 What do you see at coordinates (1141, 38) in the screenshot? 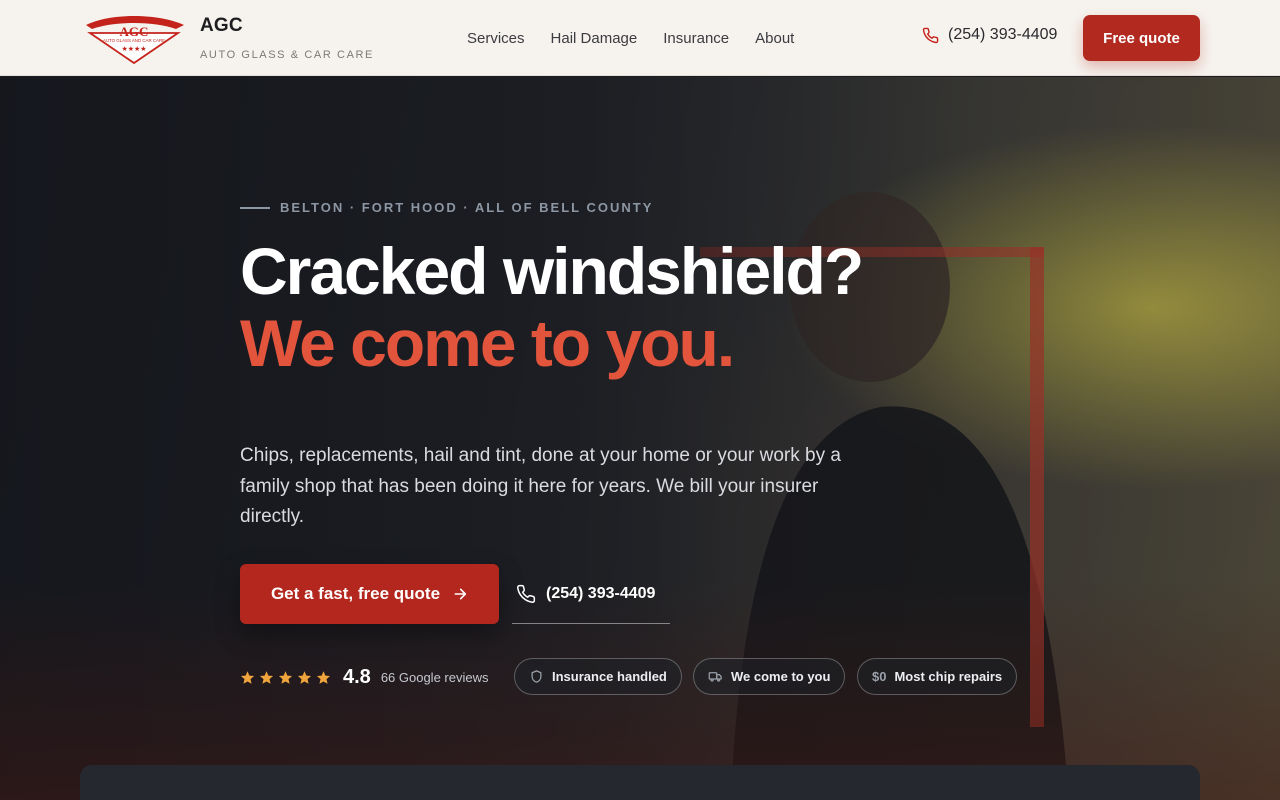
I see `free-quote-button: Free quote` at bounding box center [1141, 38].